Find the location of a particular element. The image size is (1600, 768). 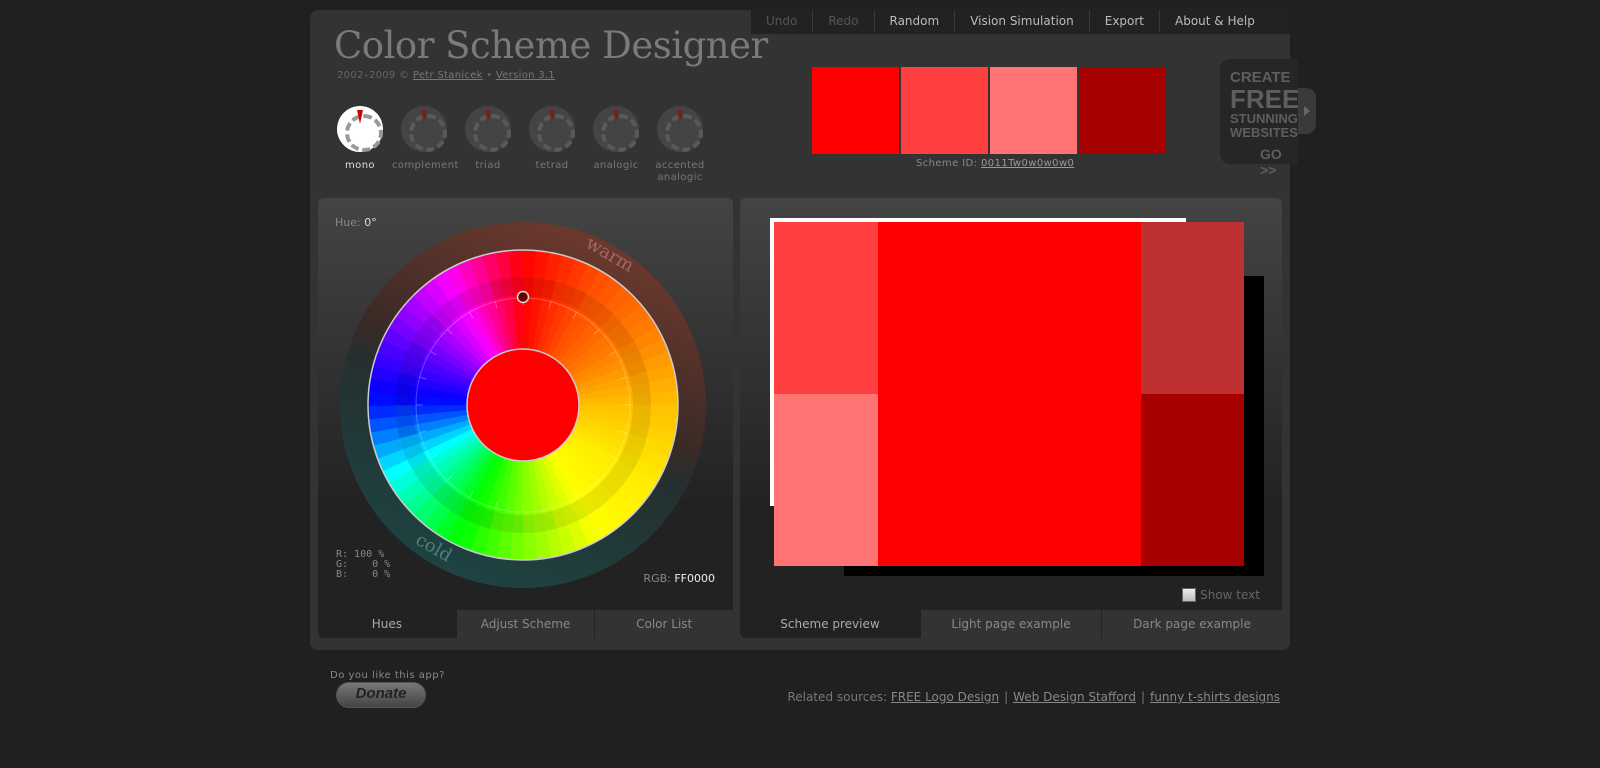

author-link: Petr Stanicek is located at coordinates (448, 75).